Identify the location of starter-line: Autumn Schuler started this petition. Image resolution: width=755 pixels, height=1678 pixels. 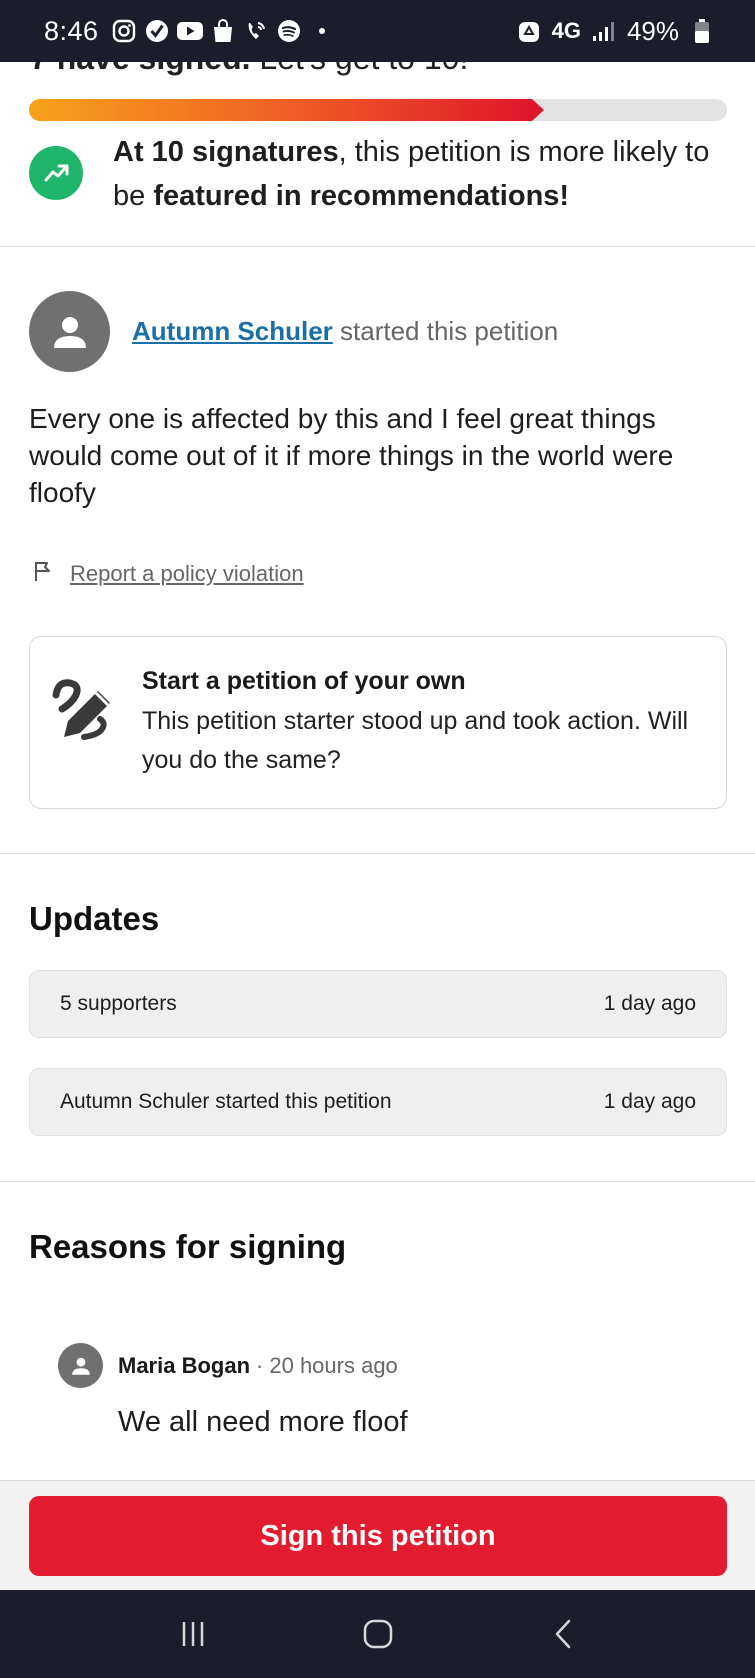
(345, 331).